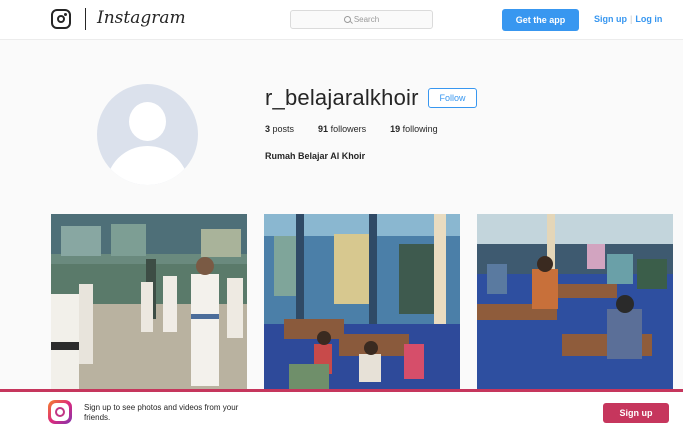 The width and height of the screenshot is (683, 427). Describe the element at coordinates (366, 19) in the screenshot. I see `search-placeholder: Search` at that location.